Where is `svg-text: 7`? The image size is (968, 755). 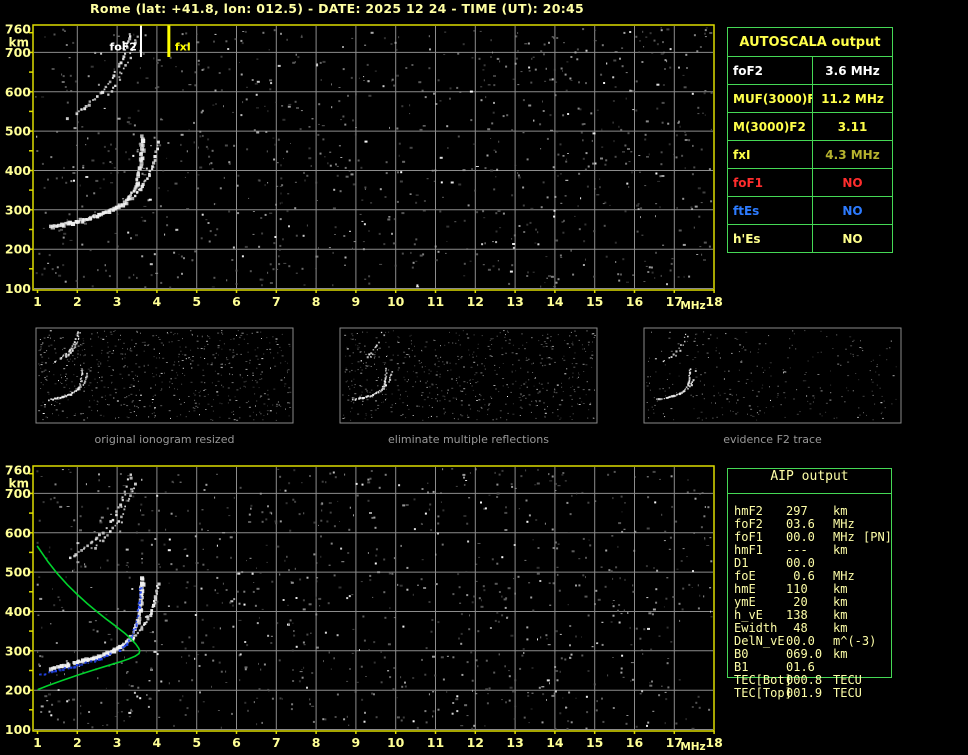 svg-text: 7 is located at coordinates (276, 301).